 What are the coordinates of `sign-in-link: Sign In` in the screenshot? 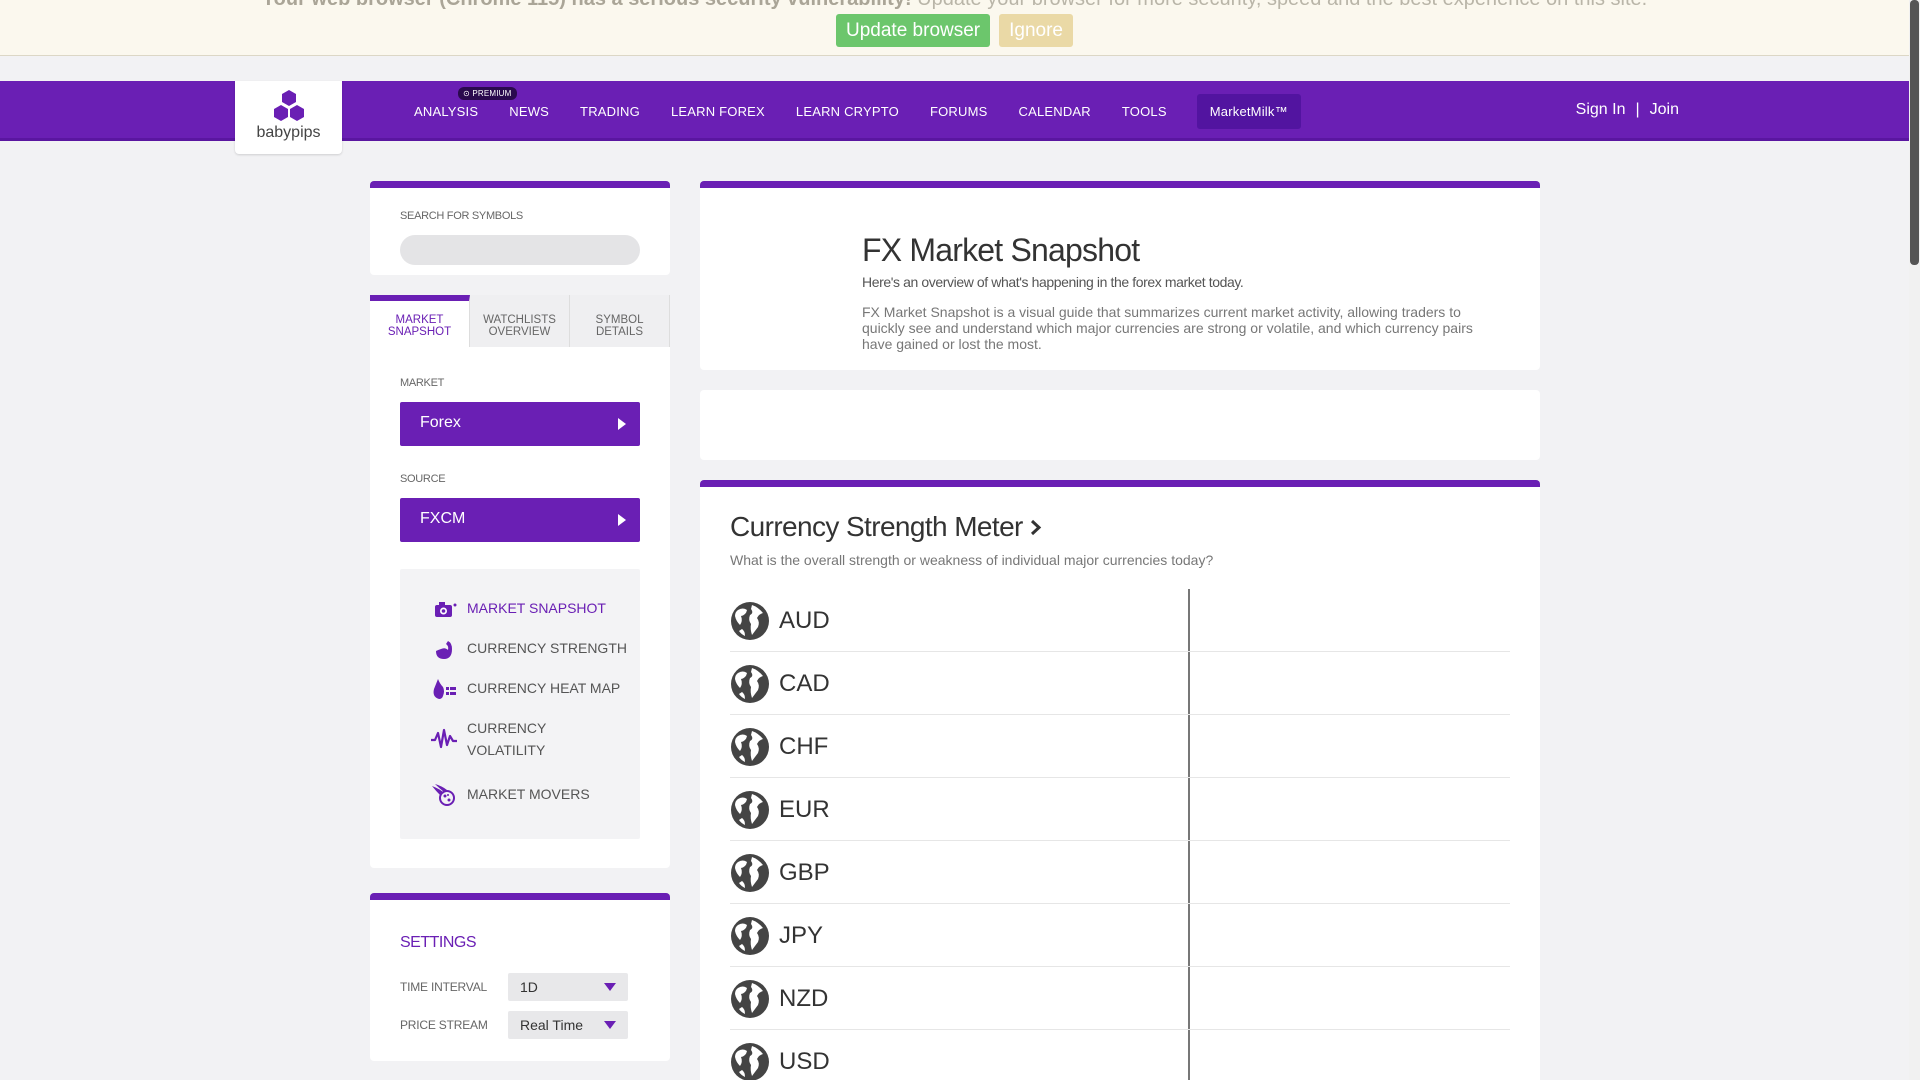 It's located at (1601, 109).